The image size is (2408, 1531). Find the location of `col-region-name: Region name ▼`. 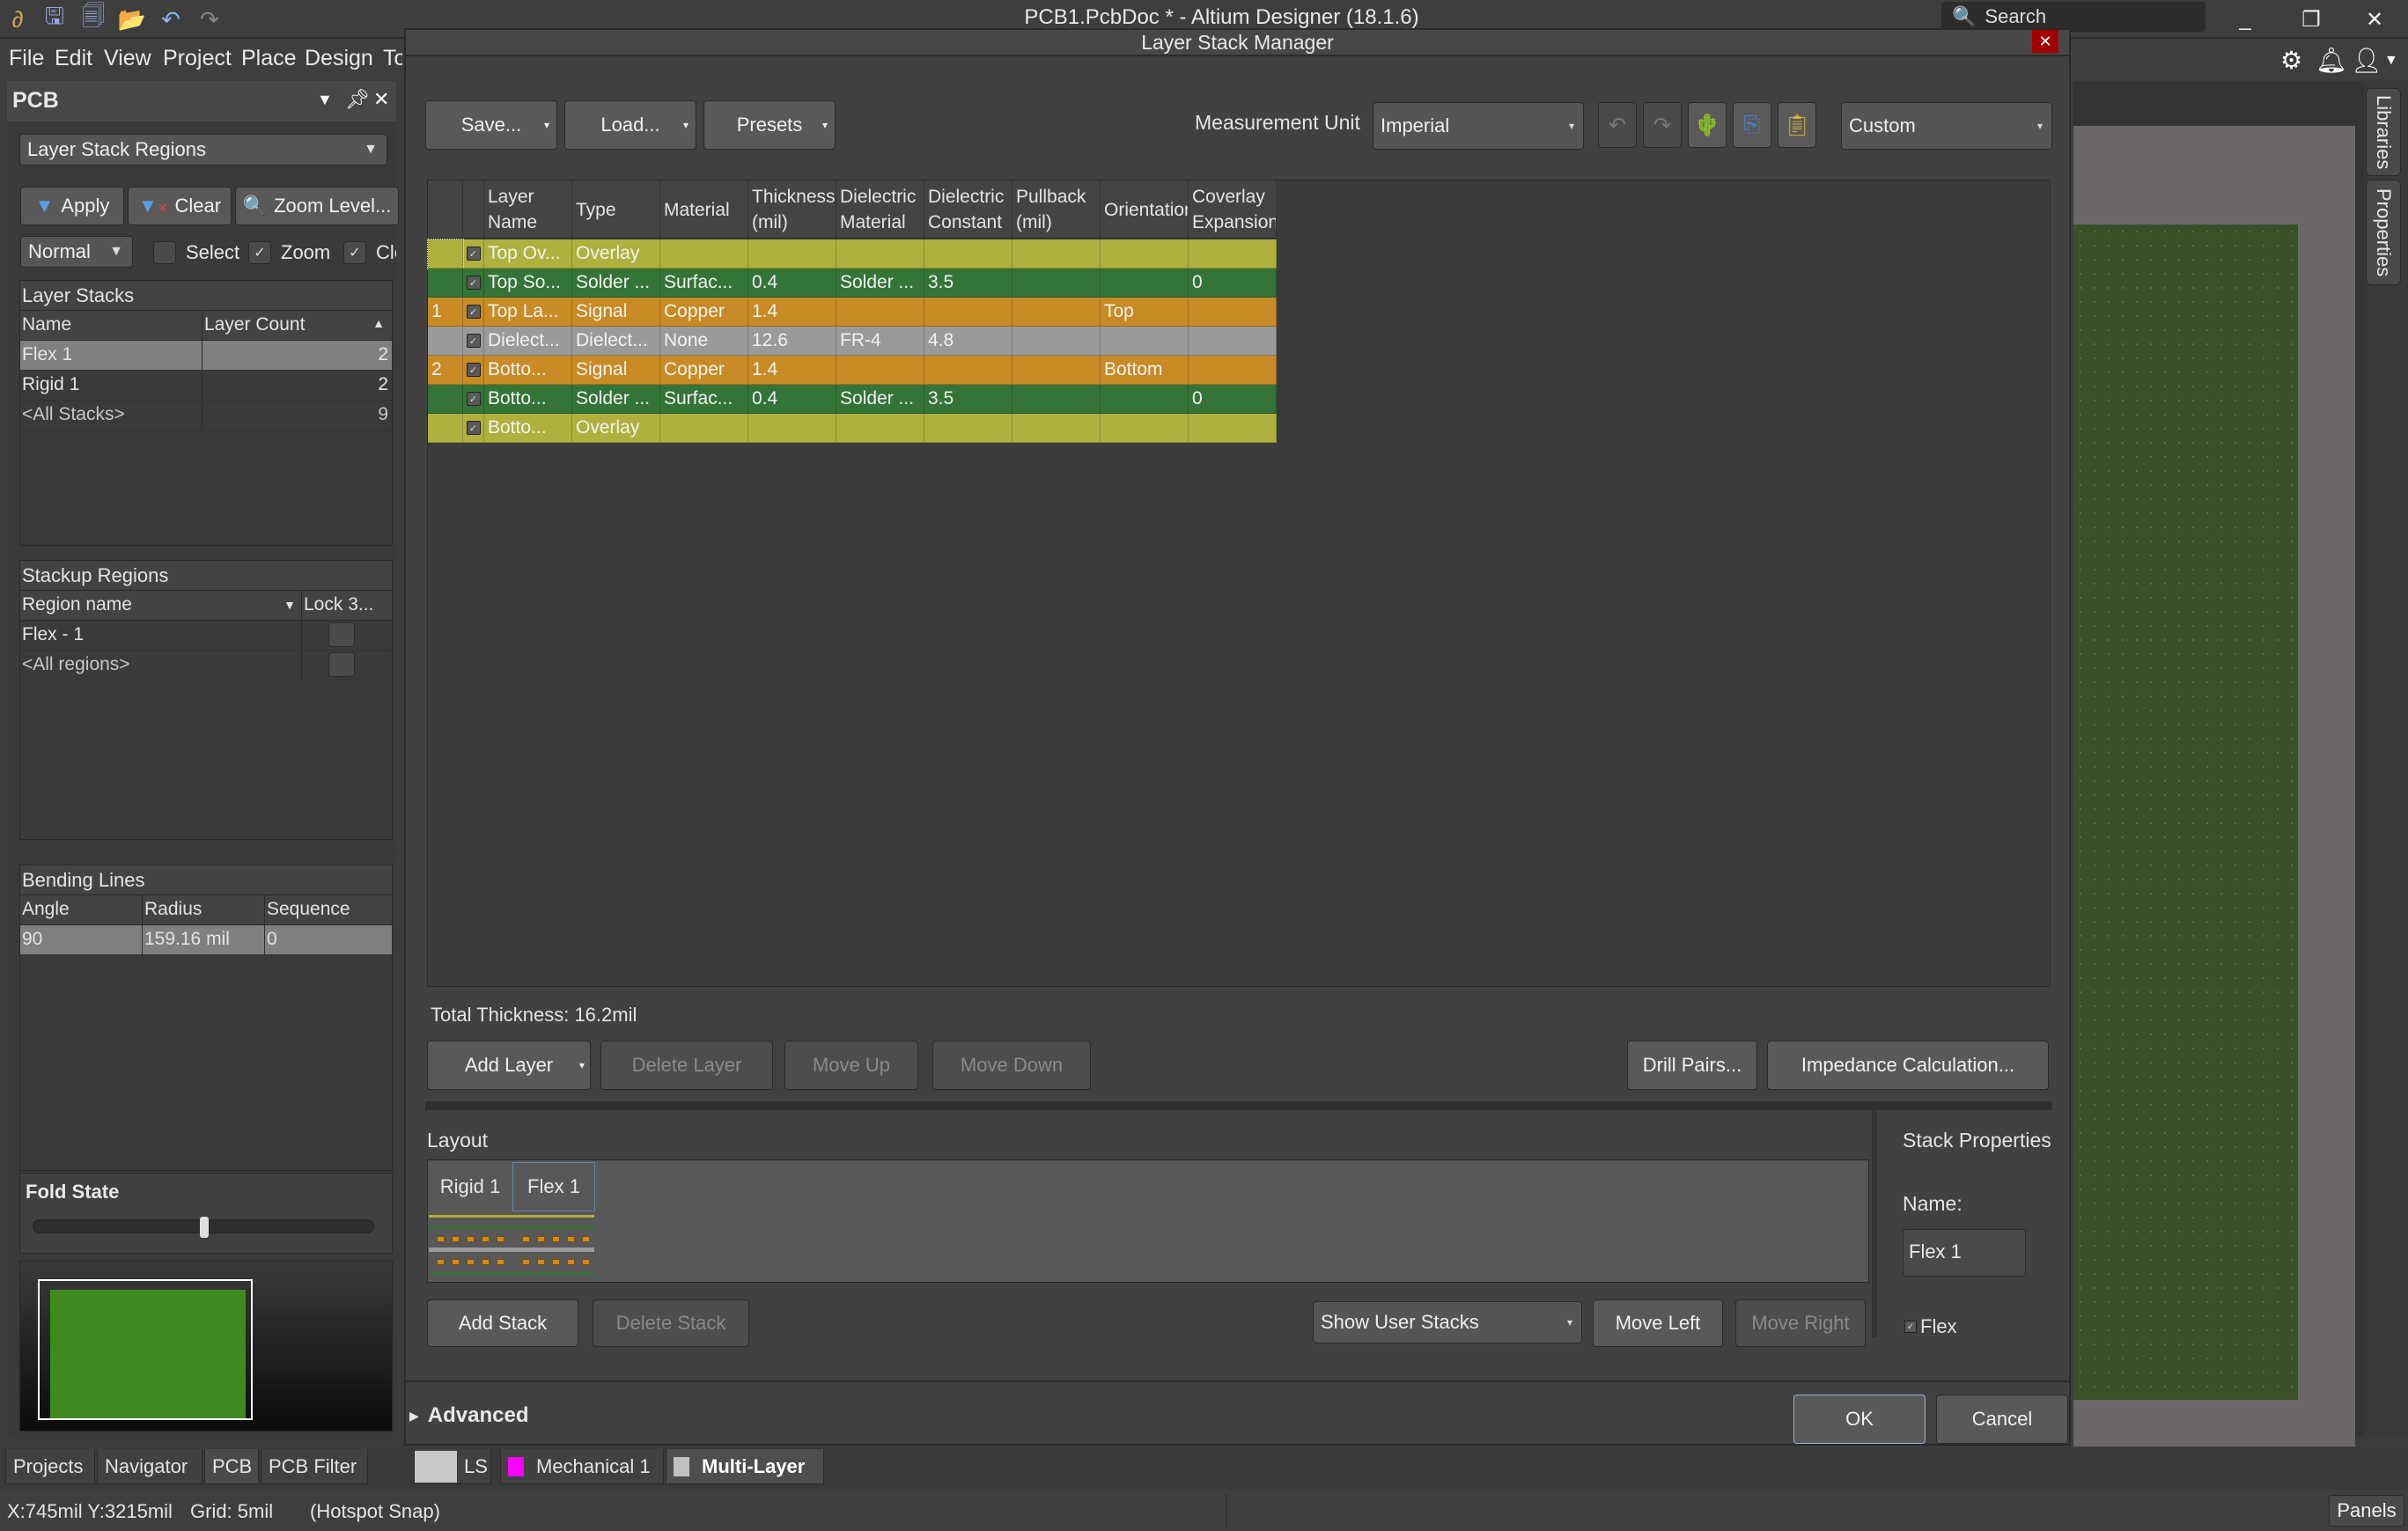

col-region-name: Region name ▼ is located at coordinates (161, 605).